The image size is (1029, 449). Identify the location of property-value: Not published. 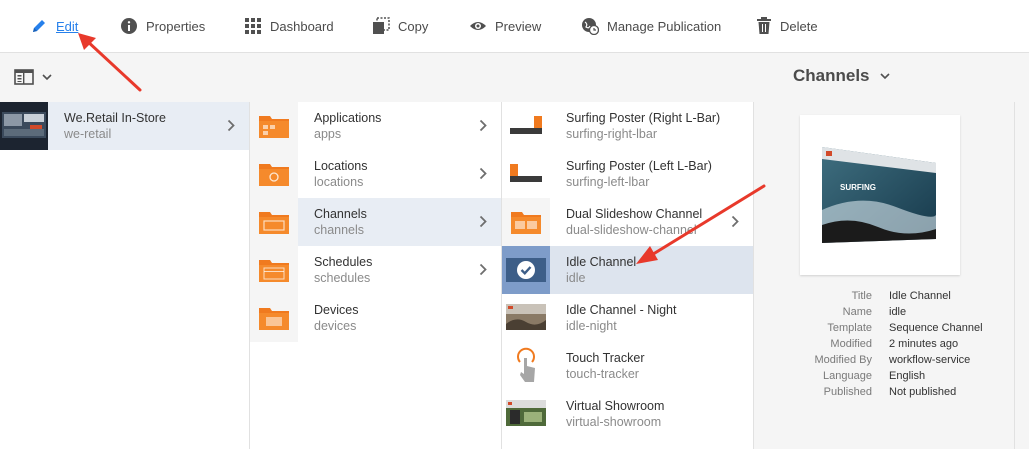
(923, 392).